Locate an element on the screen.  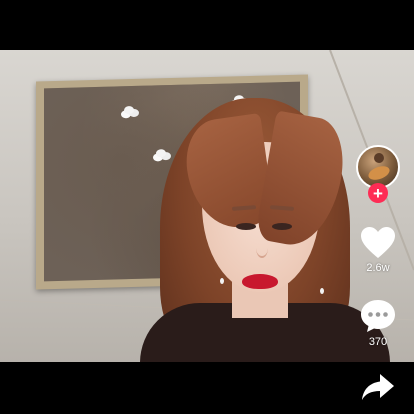
comment-button: 370 is located at coordinates (378, 323).